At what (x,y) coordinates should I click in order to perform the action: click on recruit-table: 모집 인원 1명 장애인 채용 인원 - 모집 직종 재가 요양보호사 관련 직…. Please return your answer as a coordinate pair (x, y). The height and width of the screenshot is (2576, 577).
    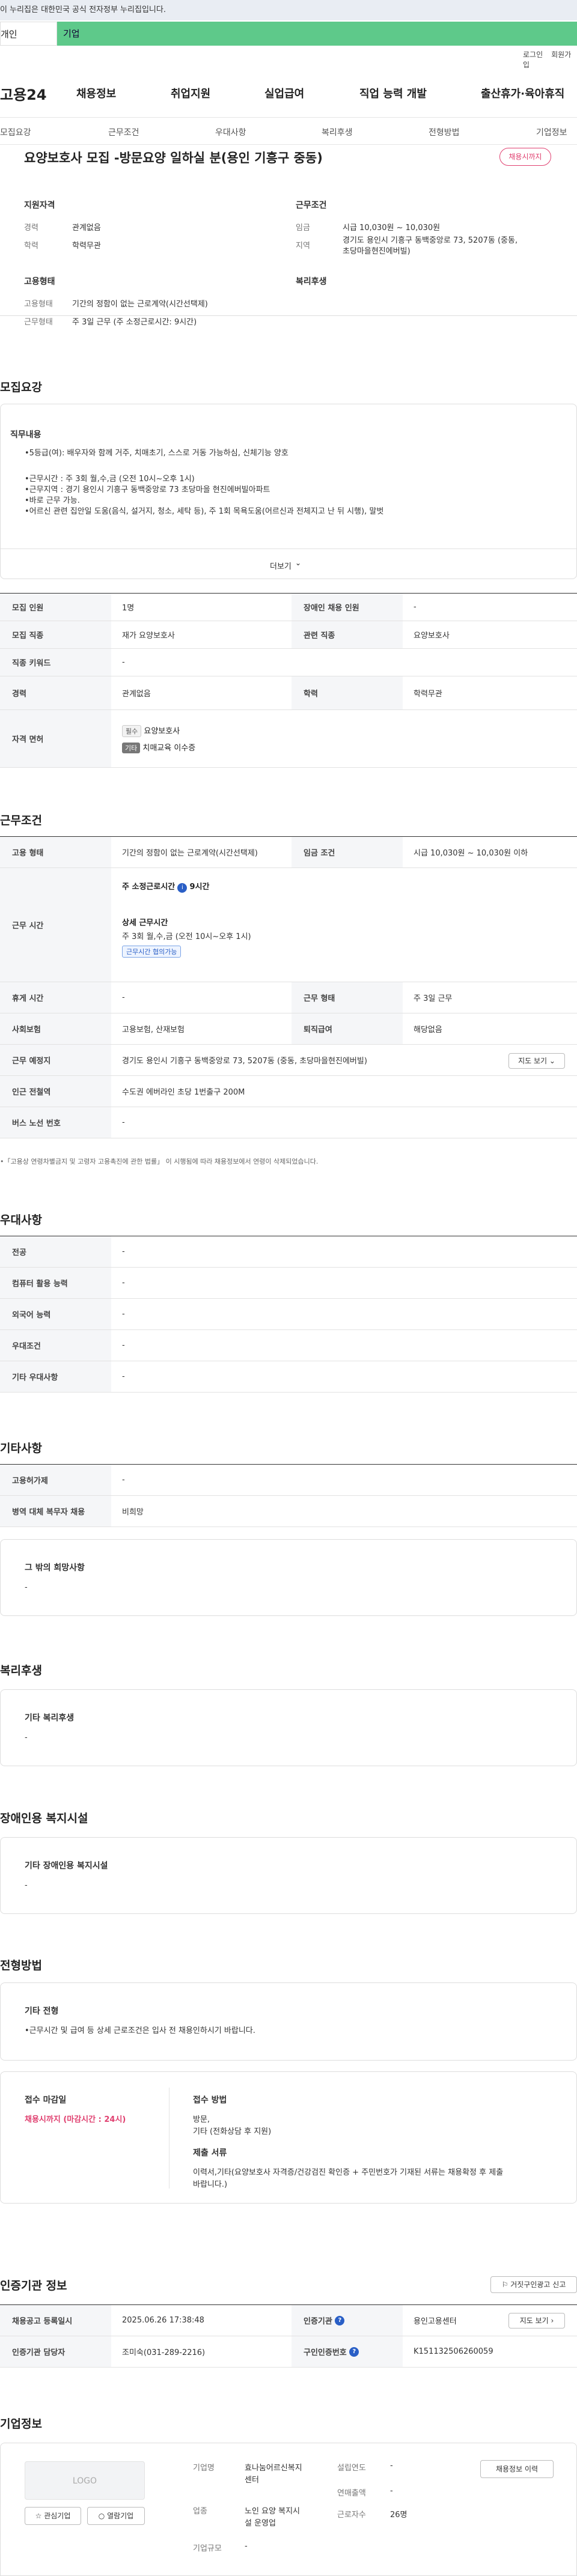
    Looking at the image, I should click on (288, 680).